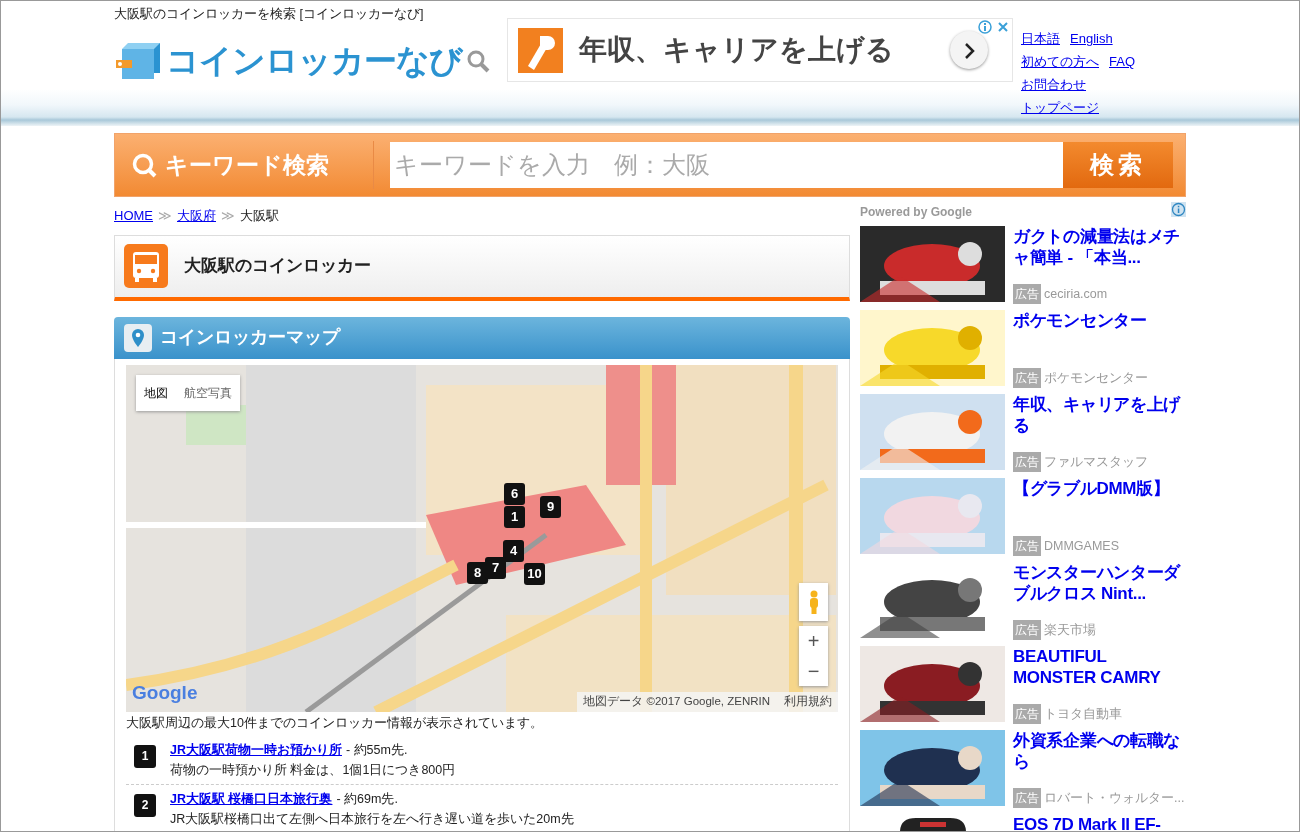 The width and height of the screenshot is (1300, 832). What do you see at coordinates (259, 216) in the screenshot?
I see `breadcrumb-current: 大阪駅` at bounding box center [259, 216].